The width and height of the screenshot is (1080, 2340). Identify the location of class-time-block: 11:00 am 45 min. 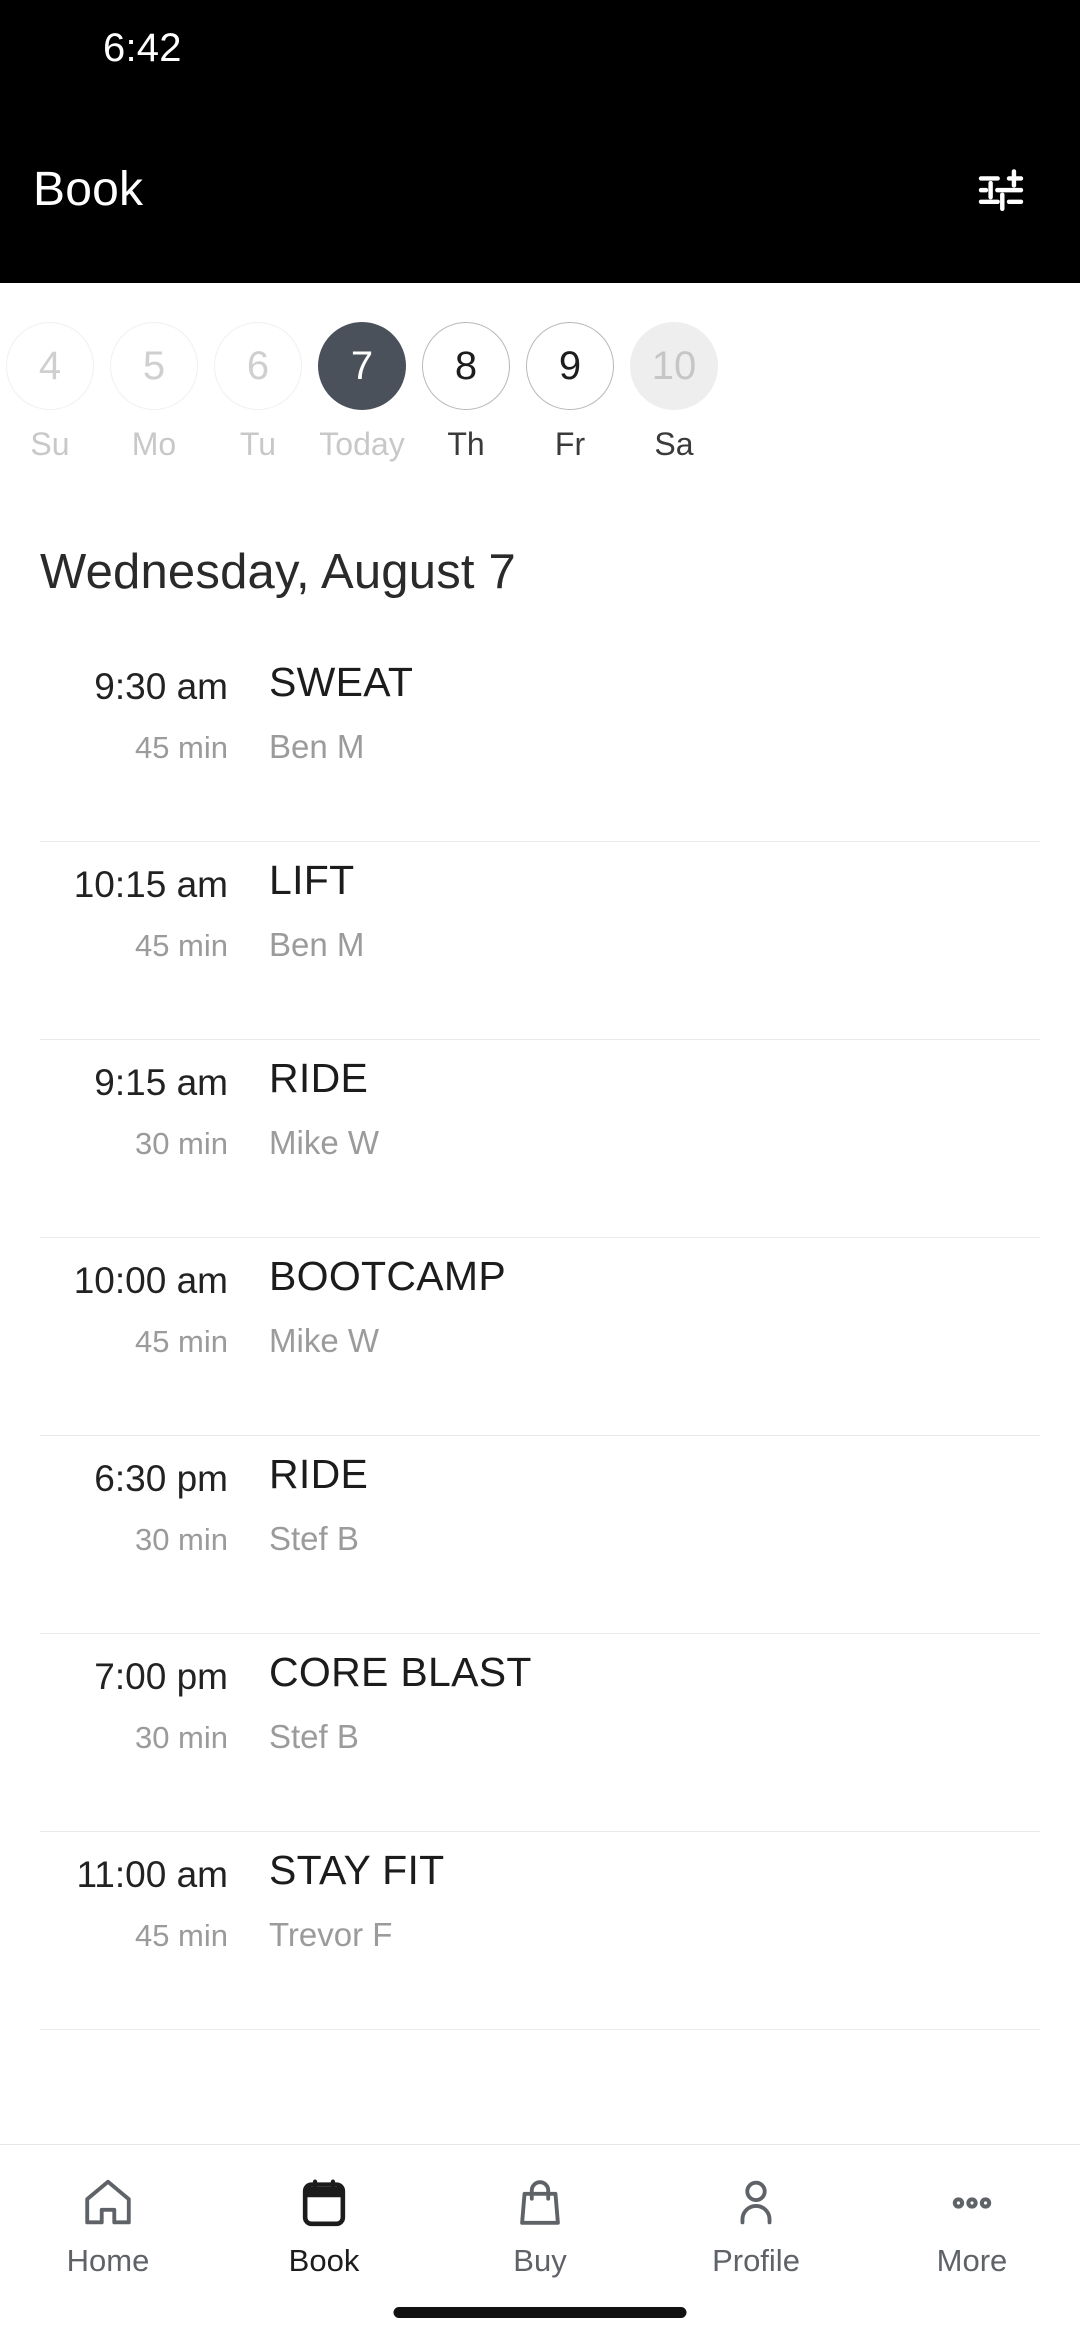
(134, 1892).